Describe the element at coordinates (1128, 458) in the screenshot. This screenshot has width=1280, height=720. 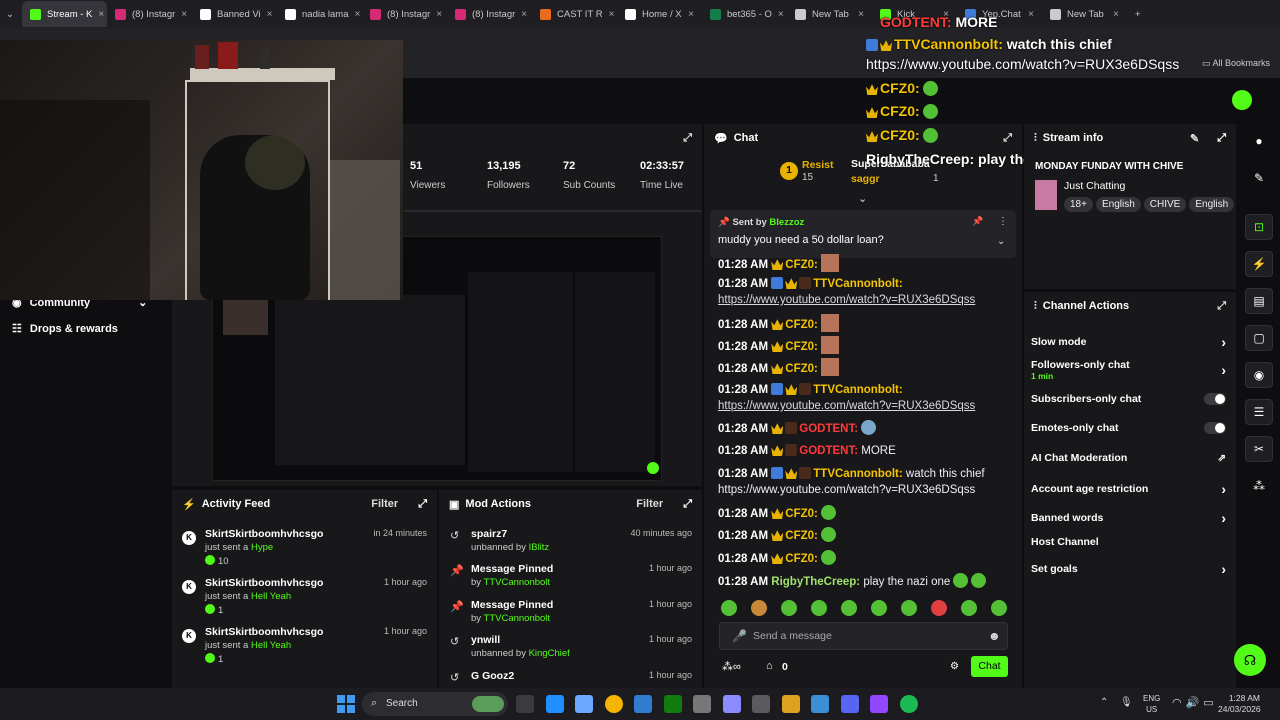
I see `ai-moderation-row: AI Chat Moderation ⇗` at that location.